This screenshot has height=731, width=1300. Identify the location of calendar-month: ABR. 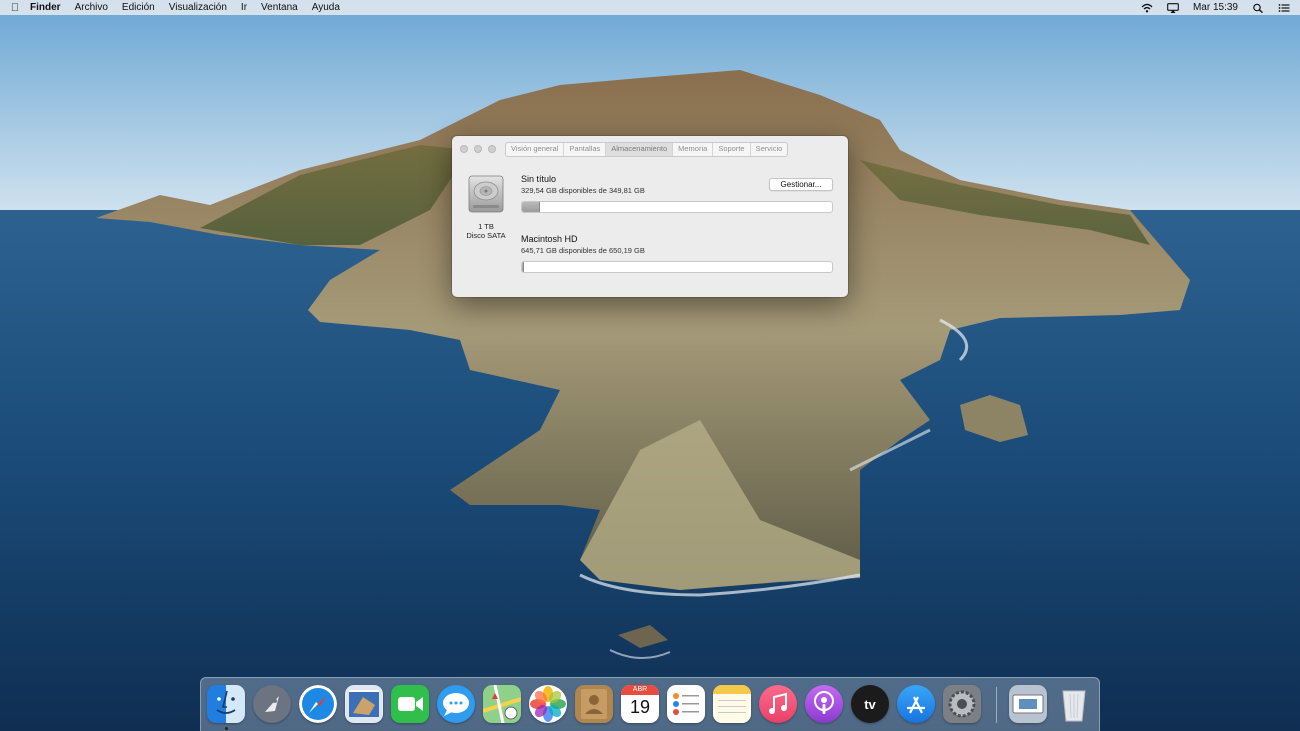
(640, 690).